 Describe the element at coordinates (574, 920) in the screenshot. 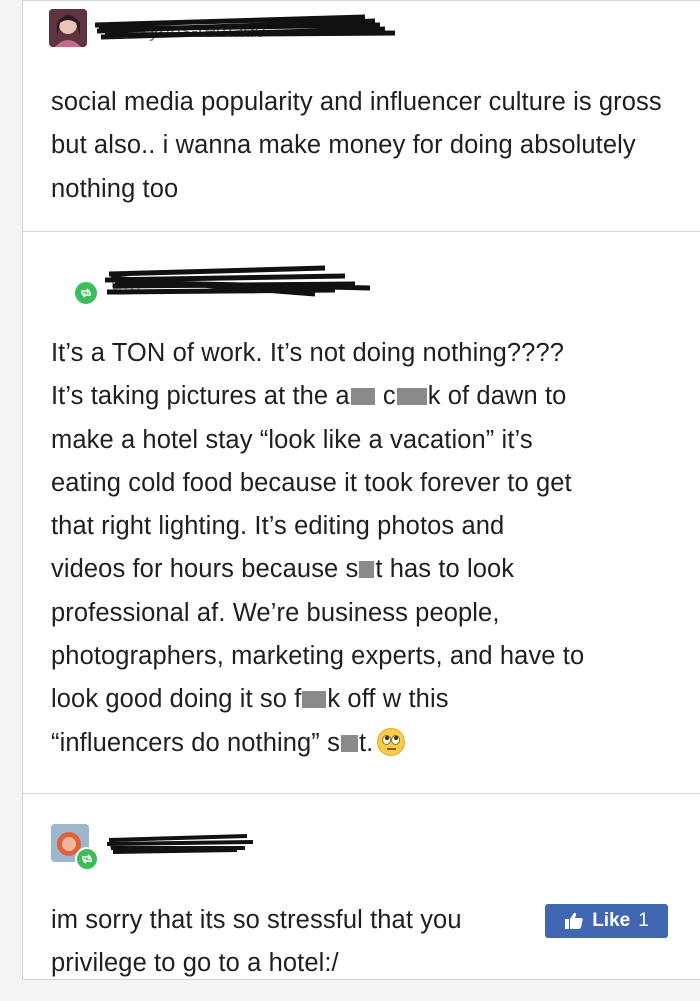

I see `thumbs-up-icon` at that location.